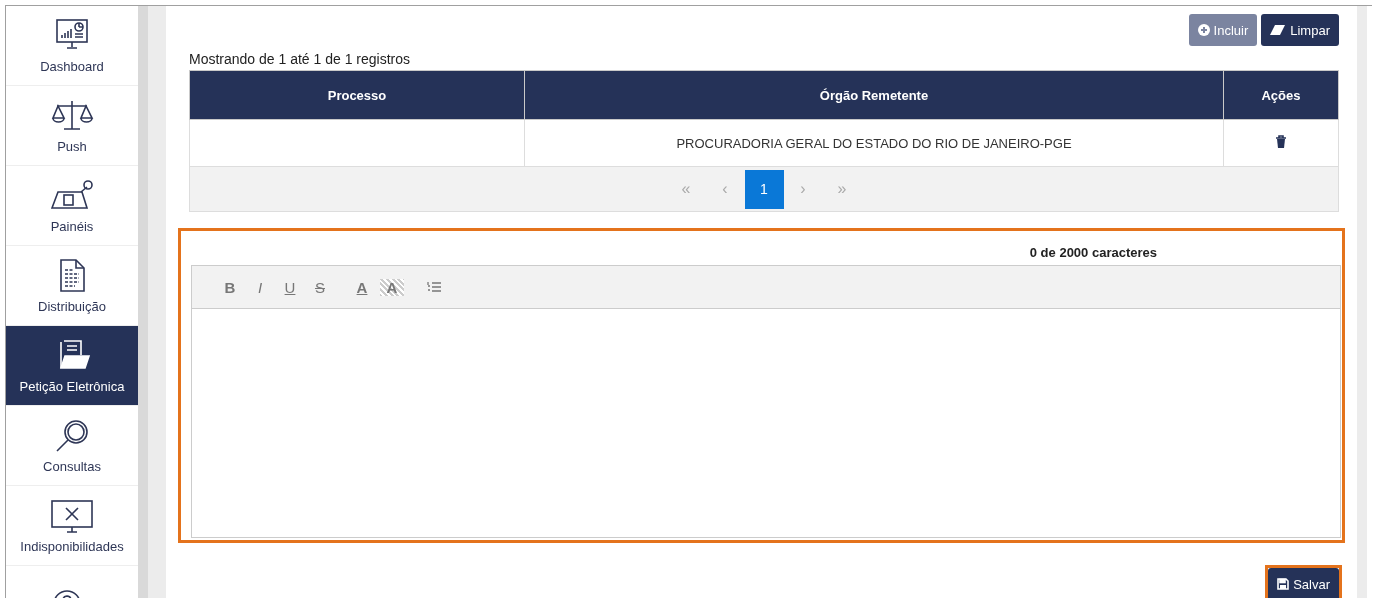 The image size is (1374, 598). What do you see at coordinates (434, 287) in the screenshot?
I see `numbered-list-icon` at bounding box center [434, 287].